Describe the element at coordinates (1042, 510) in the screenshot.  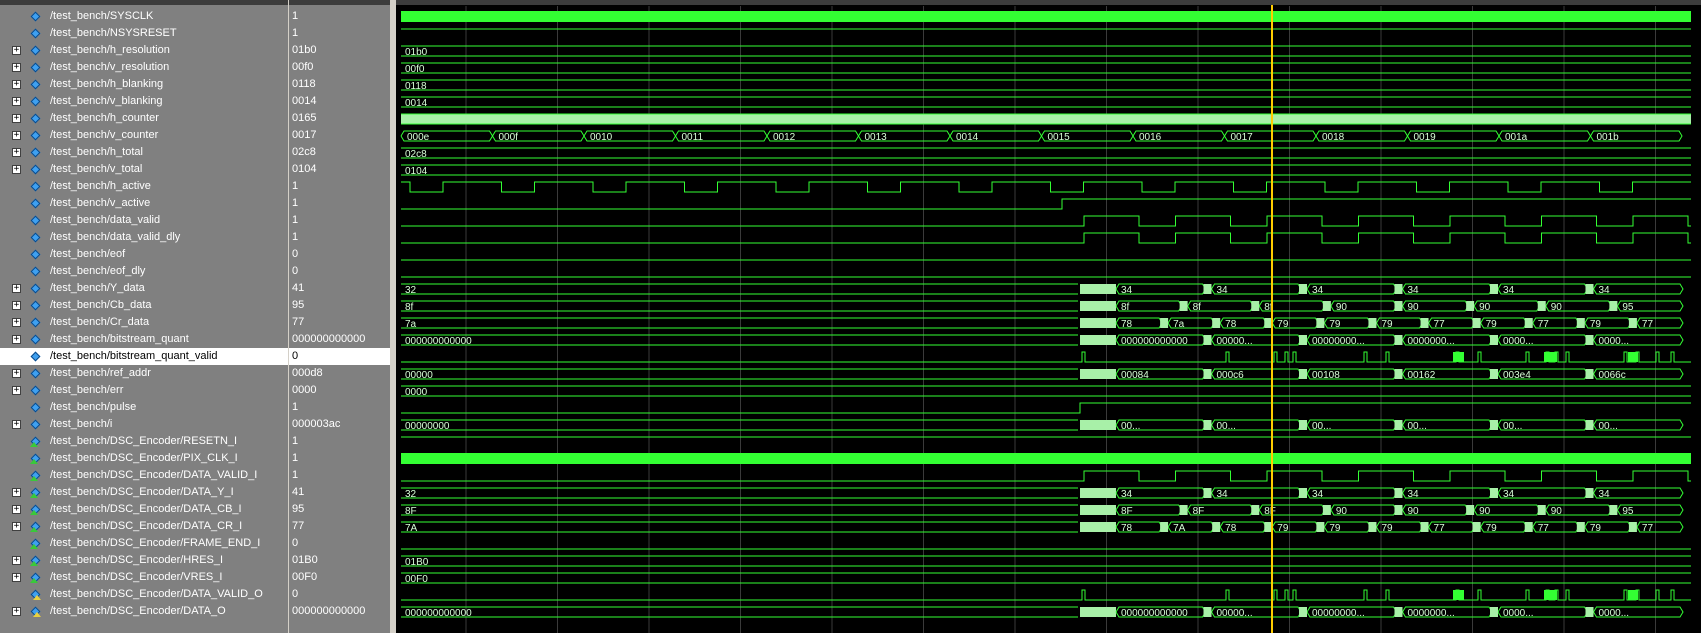
I see `waveform-test-bench-dsc-encoder-data-cb-i: 8F 8F 8F 8F 90 90 90 90 95` at that location.